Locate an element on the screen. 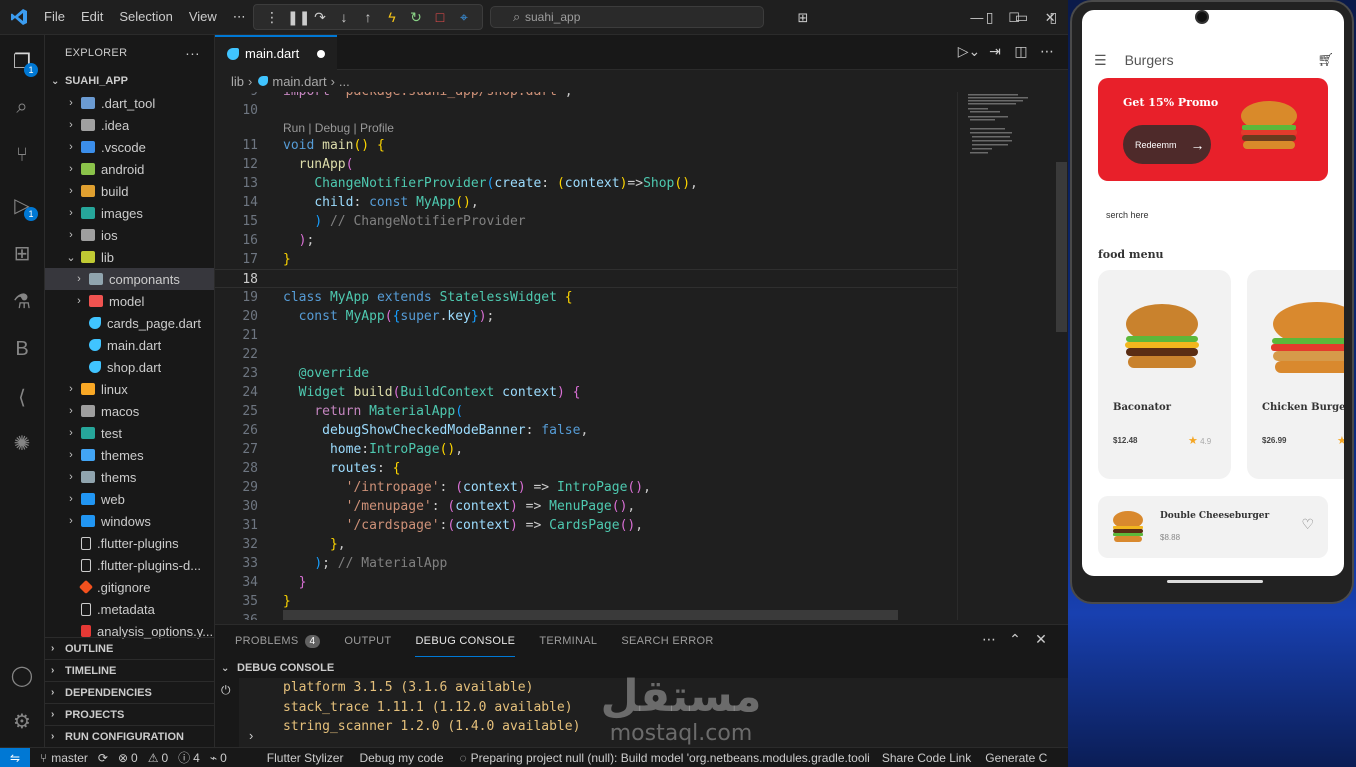 This screenshot has height=767, width=1356. sync-icon: ⟳ is located at coordinates (103, 758).